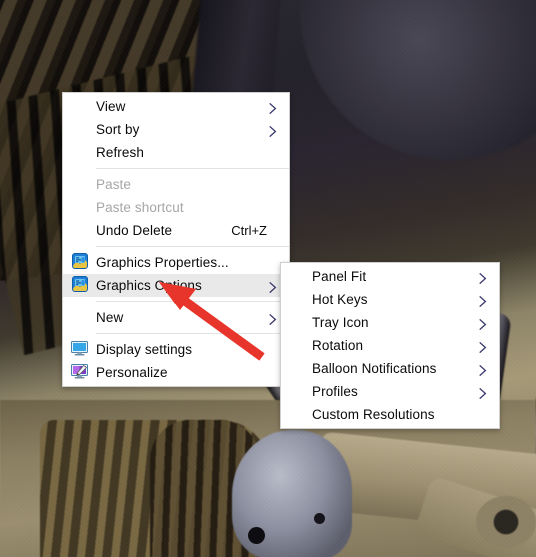  Describe the element at coordinates (374, 368) in the screenshot. I see `menu-item-label: Balloon Notifications` at that location.